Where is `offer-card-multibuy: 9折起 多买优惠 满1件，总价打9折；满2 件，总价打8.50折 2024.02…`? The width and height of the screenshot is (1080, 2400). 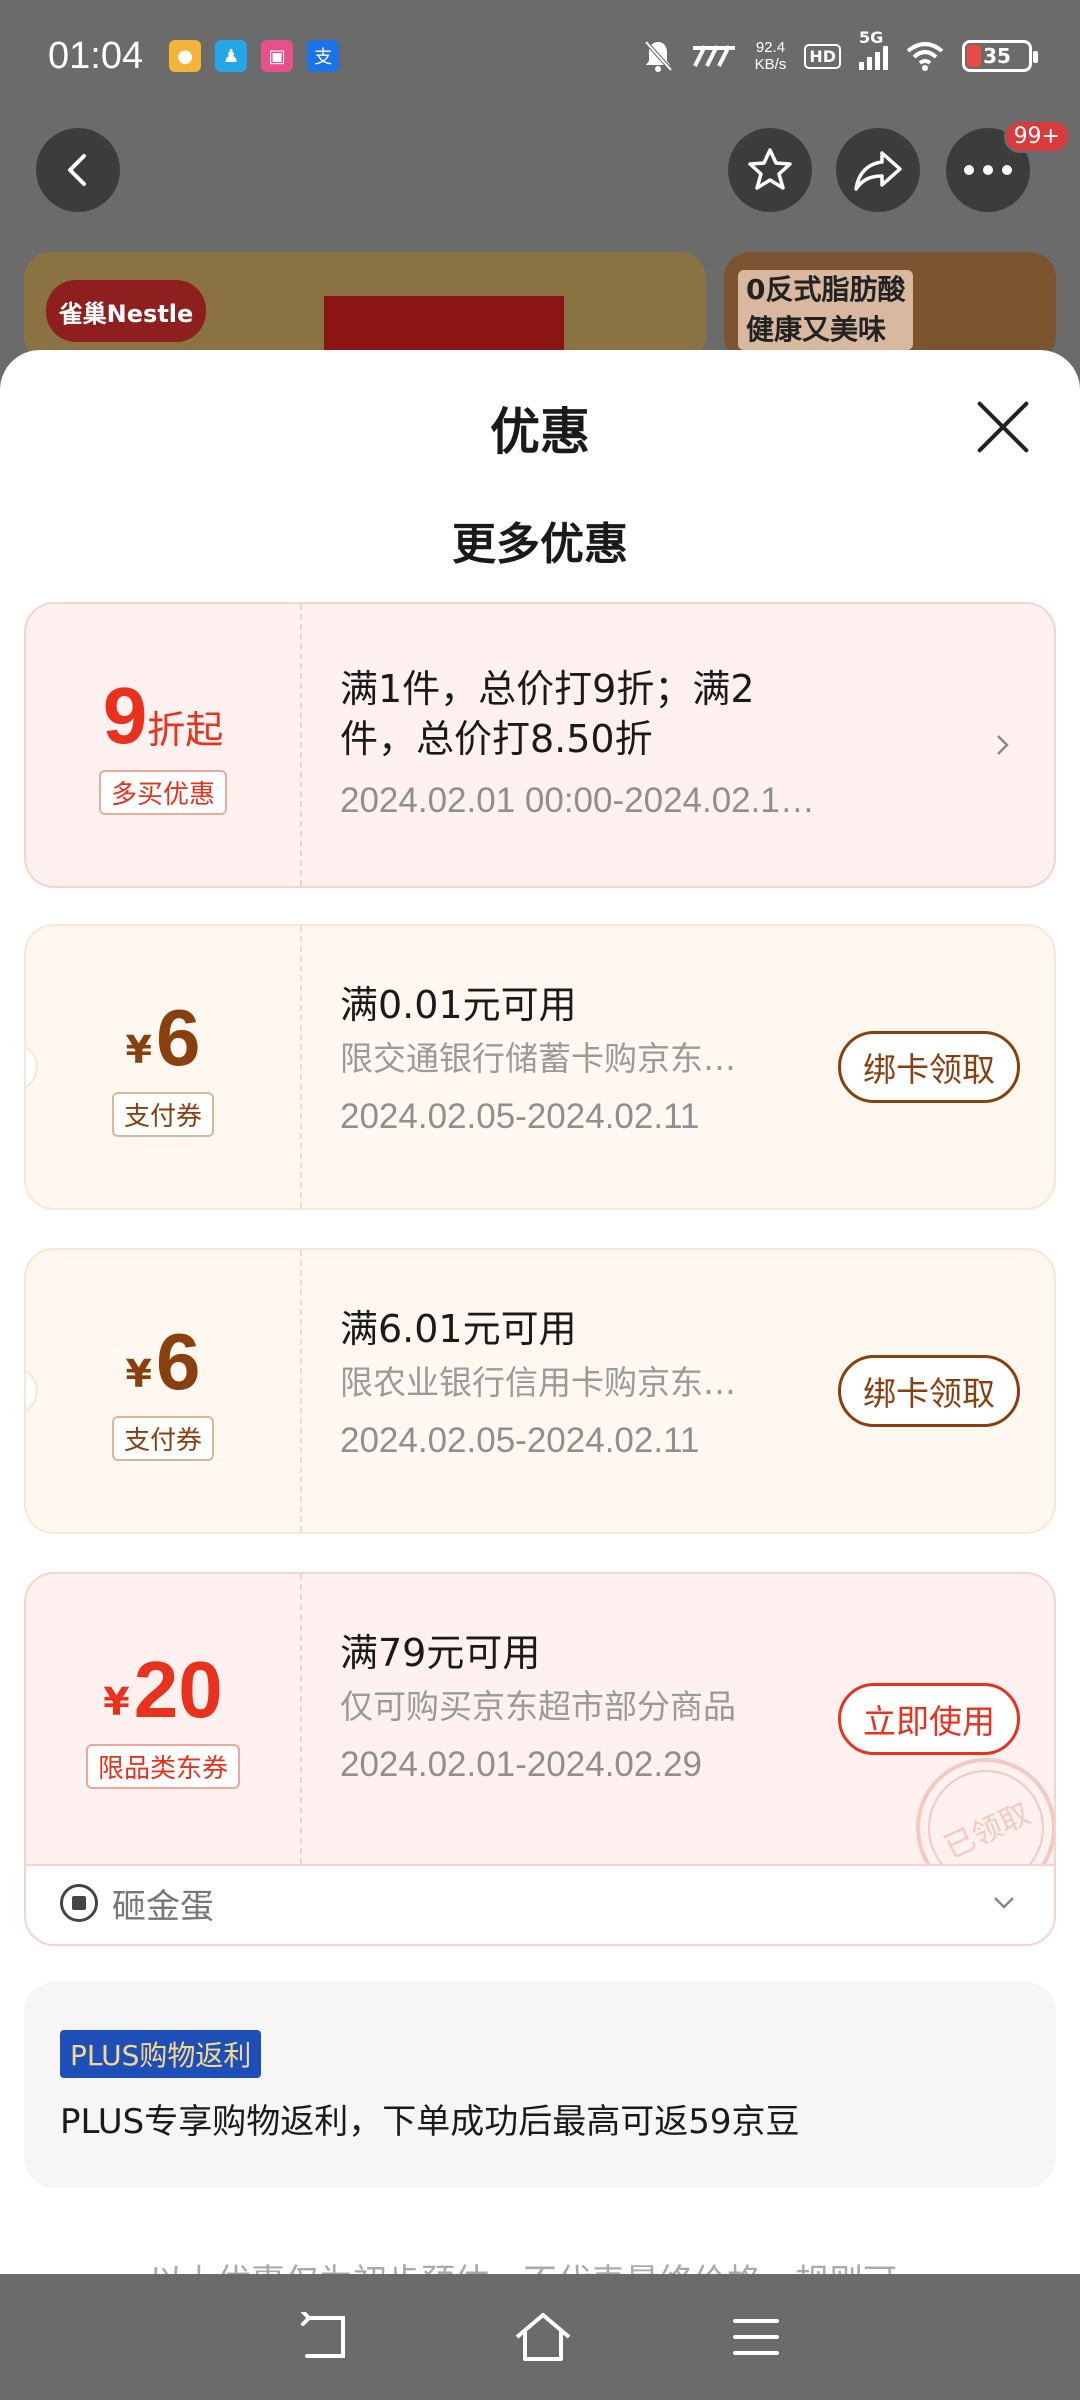 offer-card-multibuy: 9折起 多买优惠 满1件，总价打9折；满2 件，总价打8.50折 2024.02… is located at coordinates (540, 745).